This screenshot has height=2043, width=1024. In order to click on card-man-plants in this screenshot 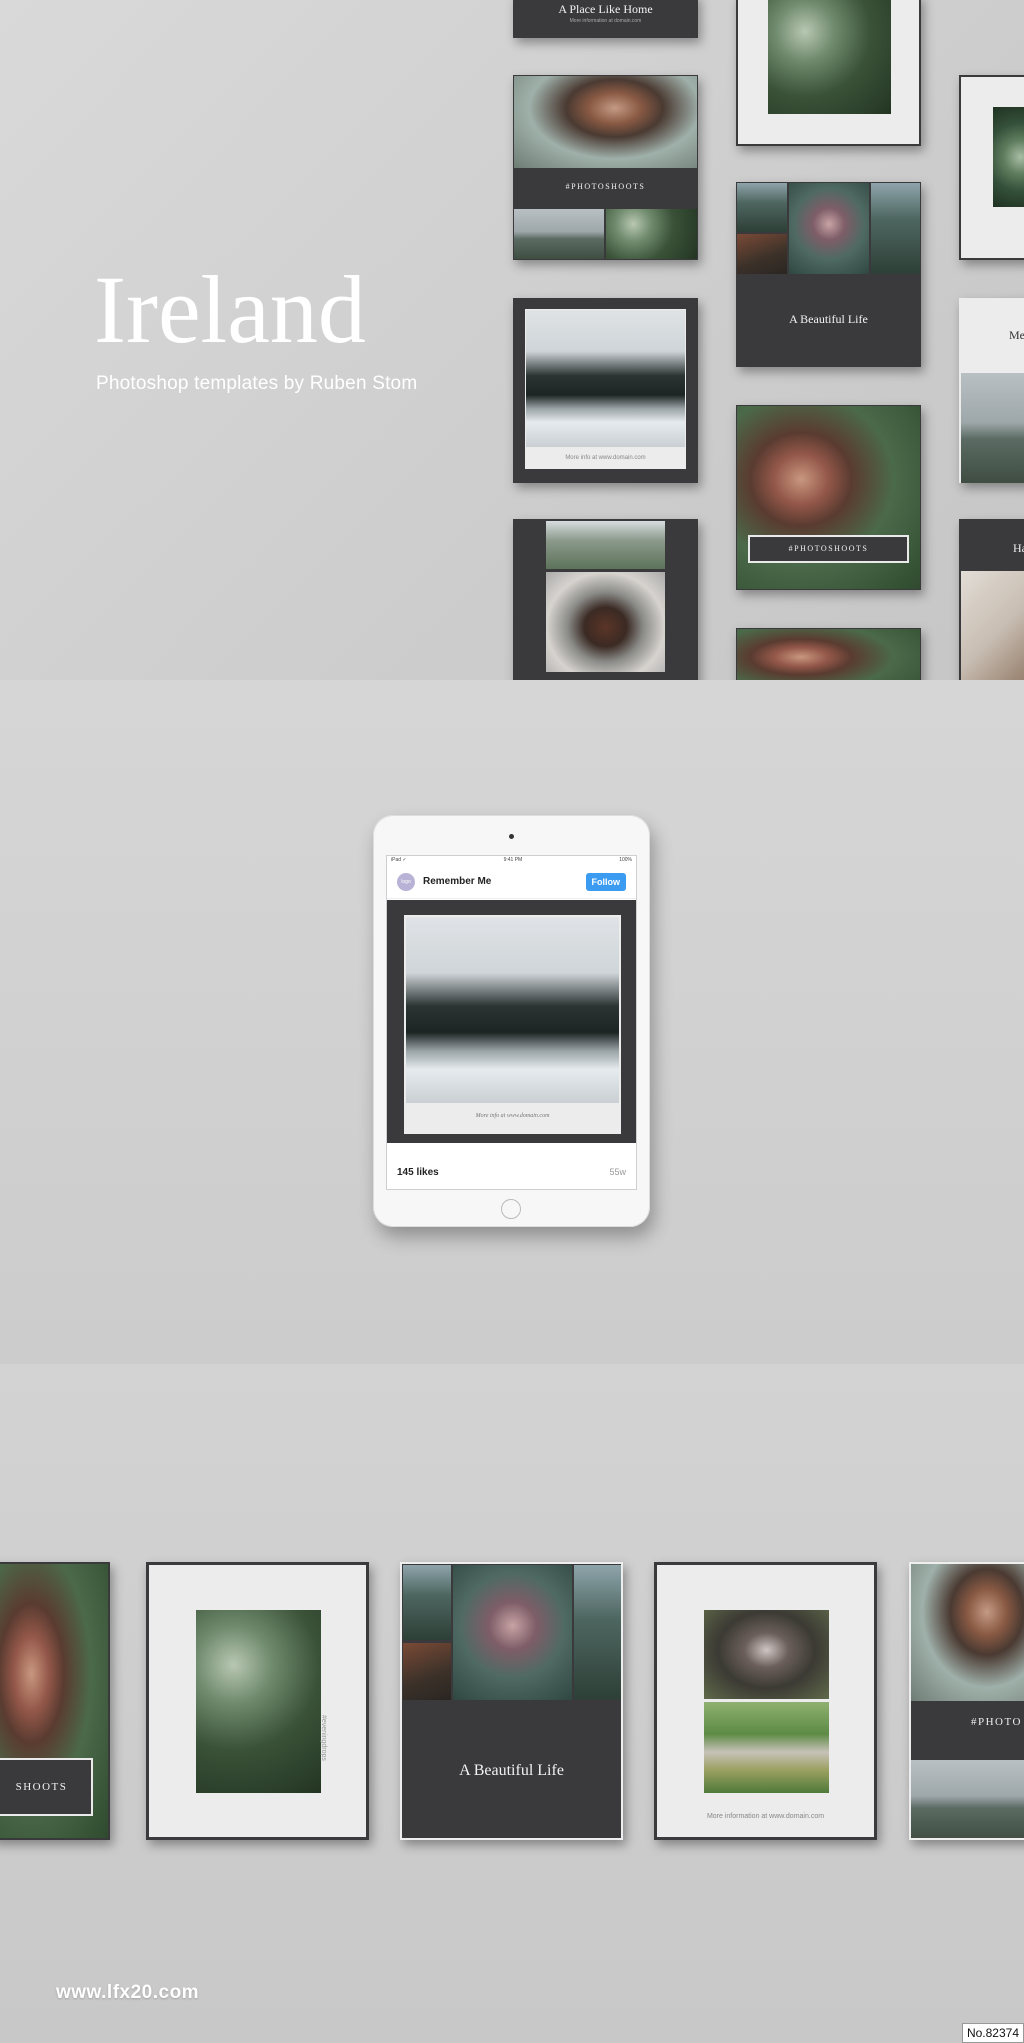, I will do `click(828, 654)`.